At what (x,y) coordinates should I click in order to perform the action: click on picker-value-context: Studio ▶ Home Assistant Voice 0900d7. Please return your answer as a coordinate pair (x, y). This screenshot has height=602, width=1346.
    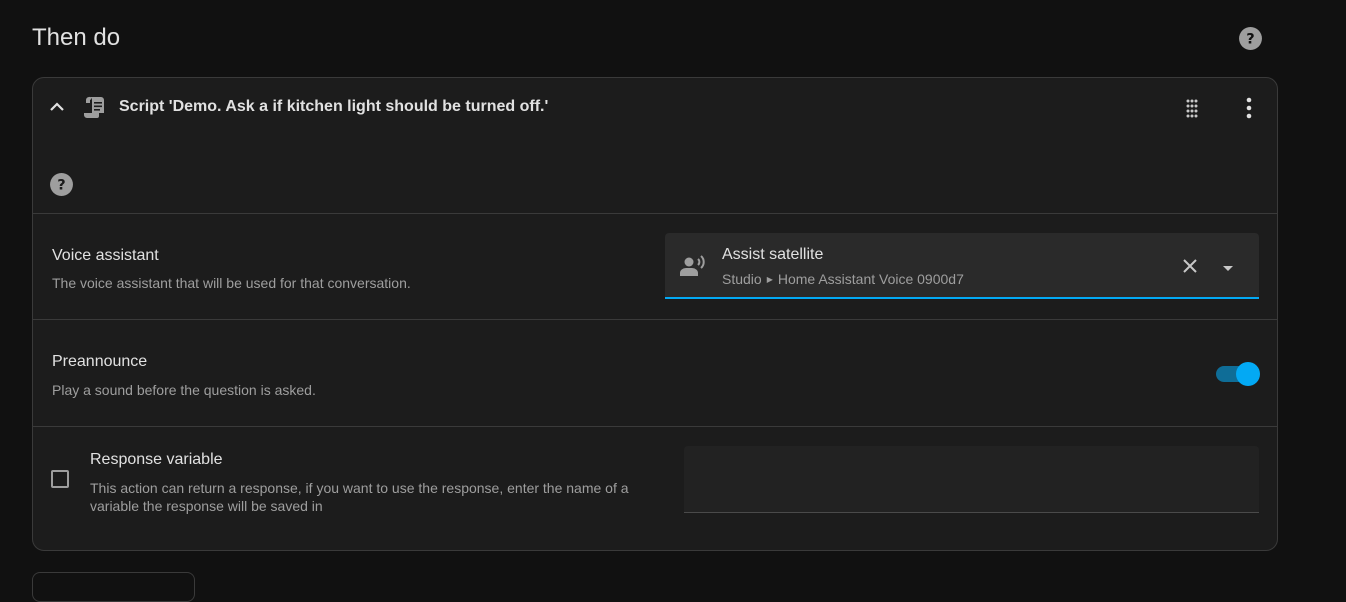
    Looking at the image, I should click on (843, 279).